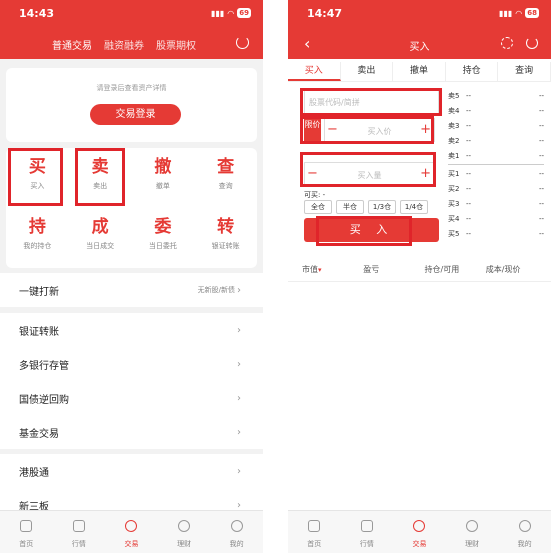  I want to click on list-item: 多银行存管 ›, so click(131, 364).